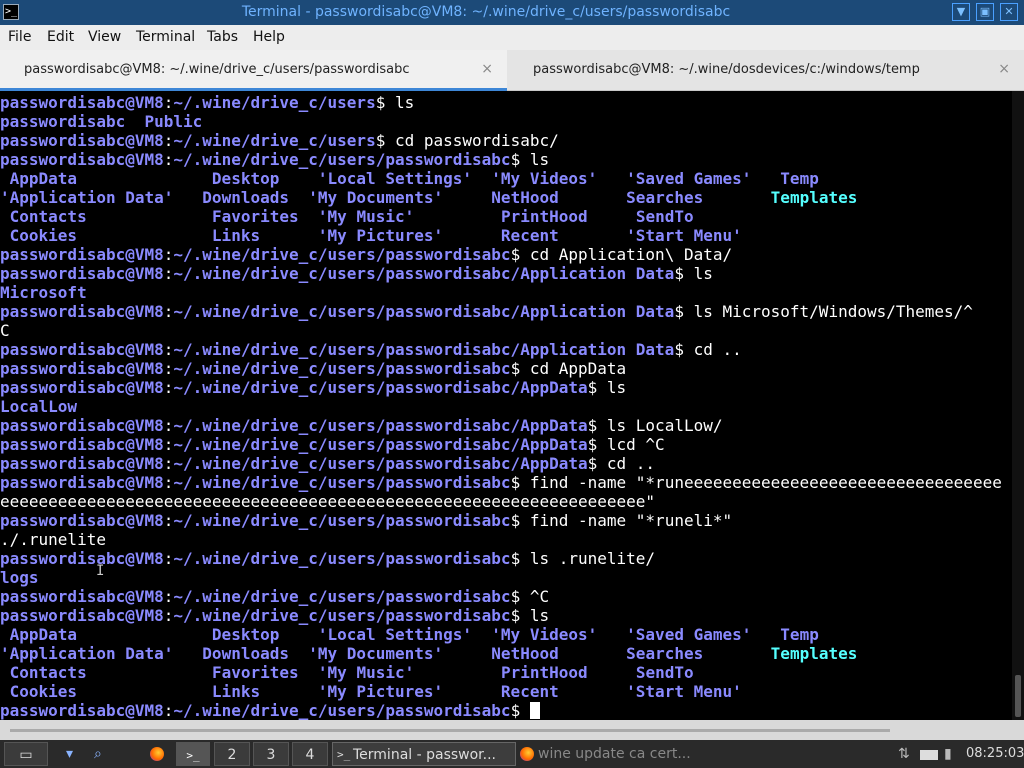 This screenshot has width=1024, height=768. Describe the element at coordinates (814, 197) in the screenshot. I see `file-entry: Templates` at that location.